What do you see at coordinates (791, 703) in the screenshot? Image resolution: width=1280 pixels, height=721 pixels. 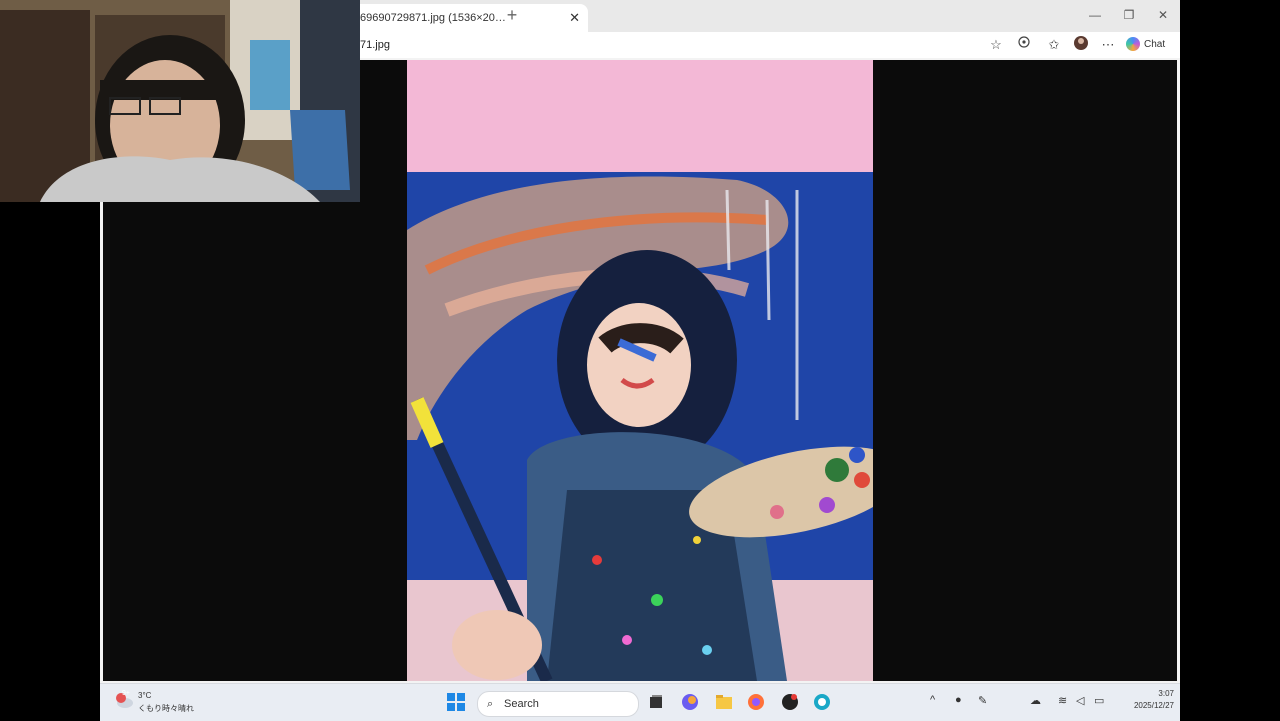 I see `app-icon` at bounding box center [791, 703].